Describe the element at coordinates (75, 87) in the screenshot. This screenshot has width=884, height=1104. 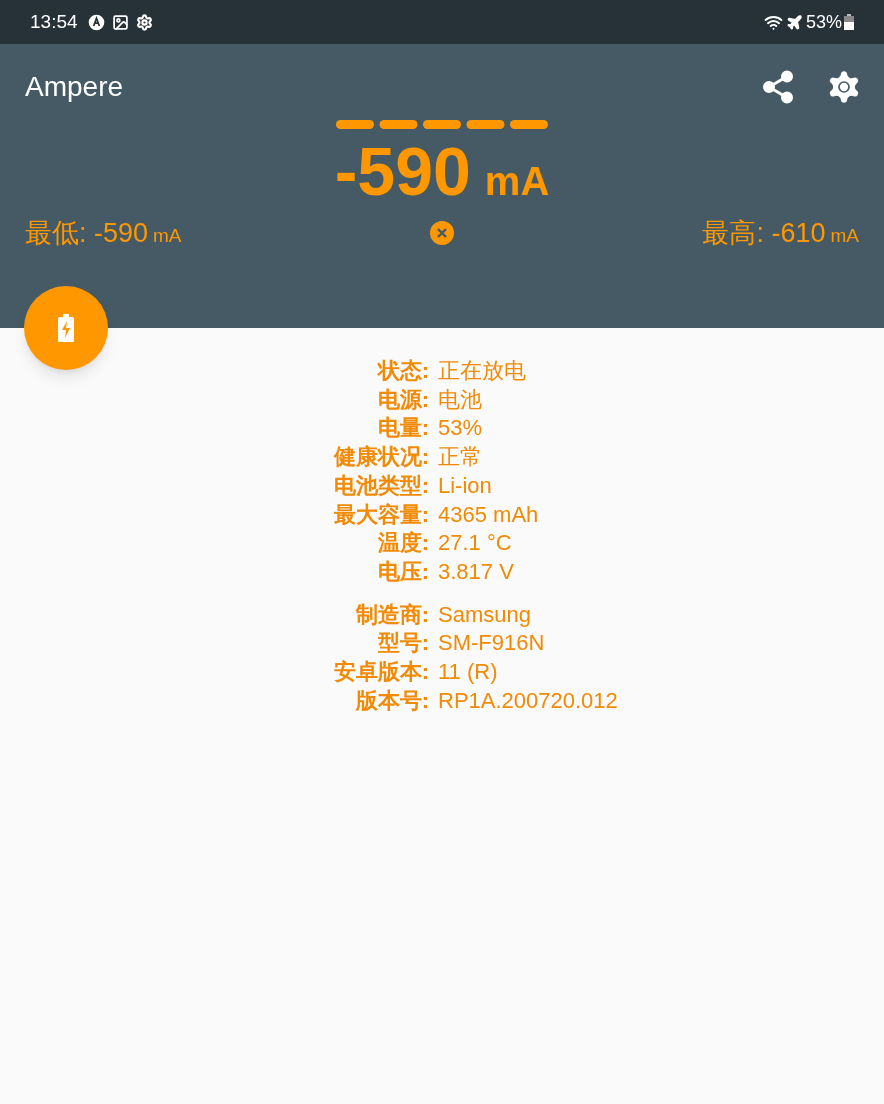
I see `app-title: Ampere` at that location.